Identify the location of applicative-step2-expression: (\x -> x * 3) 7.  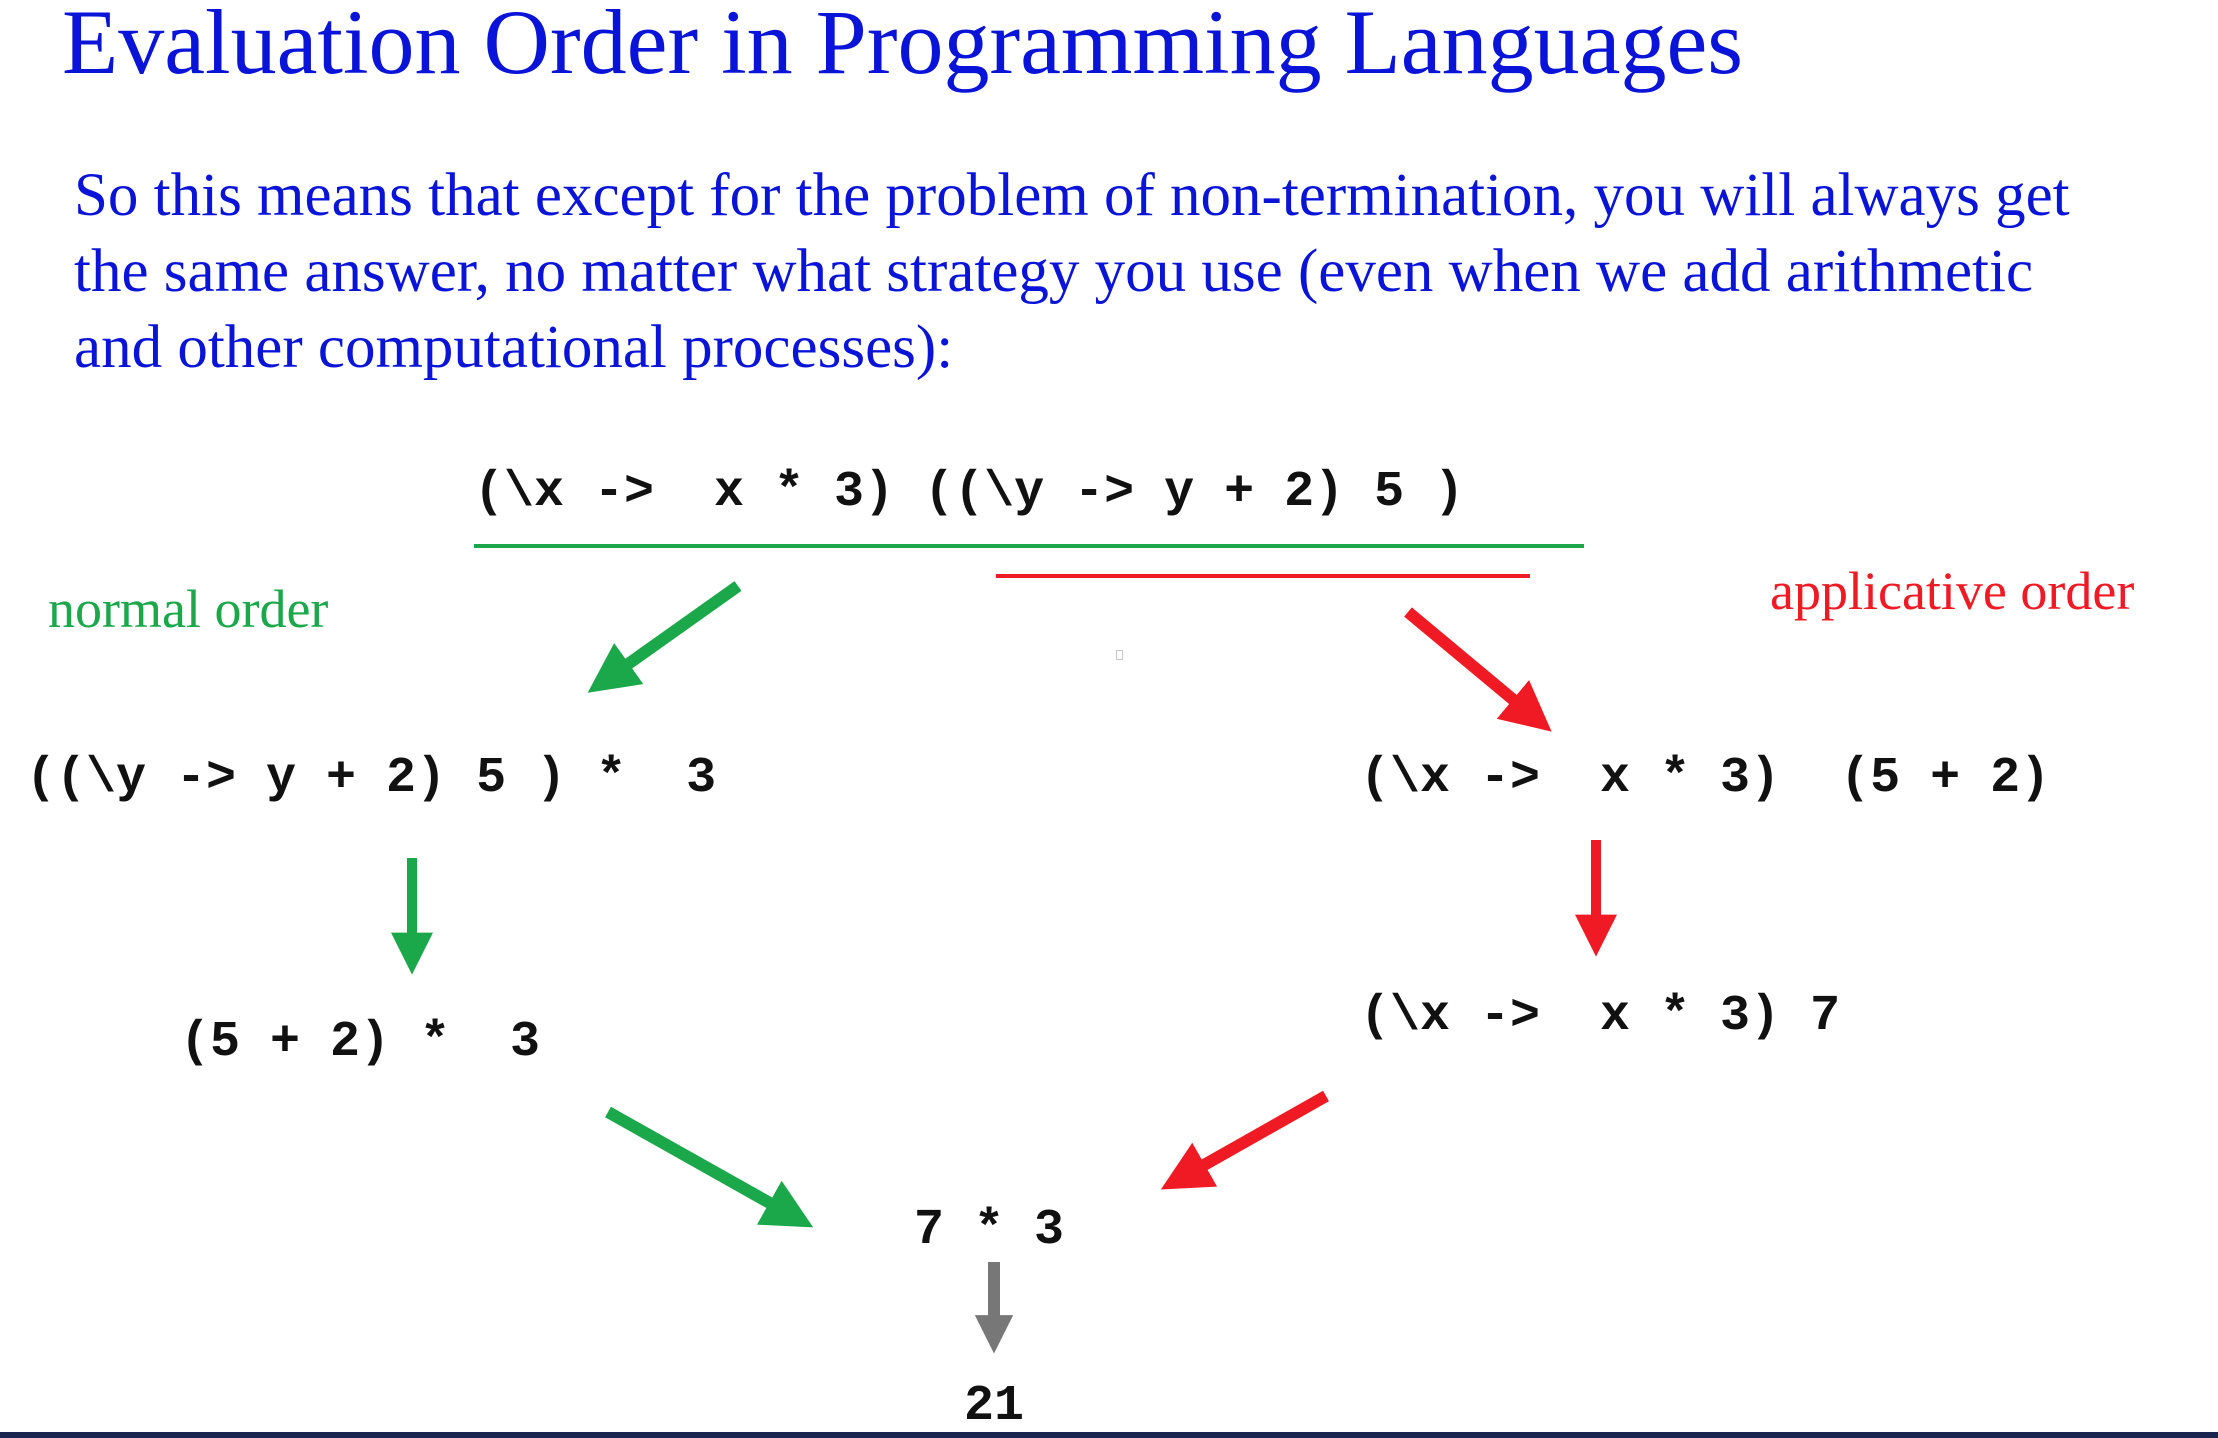
(1600, 1016).